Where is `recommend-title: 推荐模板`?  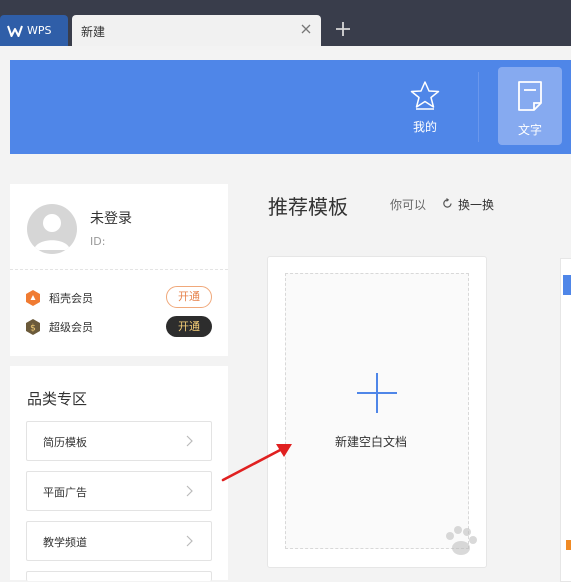 recommend-title: 推荐模板 is located at coordinates (308, 207).